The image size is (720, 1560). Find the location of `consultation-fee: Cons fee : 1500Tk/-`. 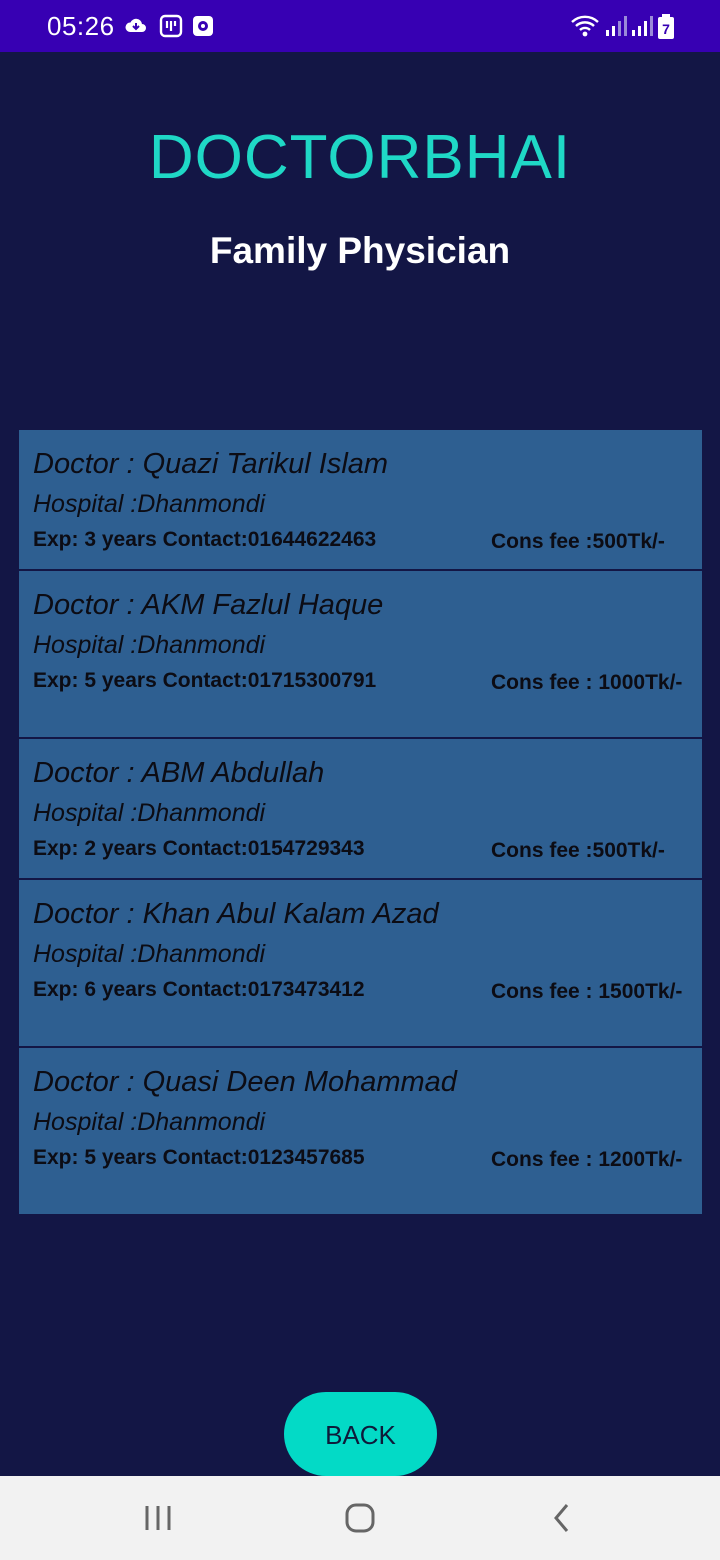

consultation-fee: Cons fee : 1500Tk/- is located at coordinates (587, 991).